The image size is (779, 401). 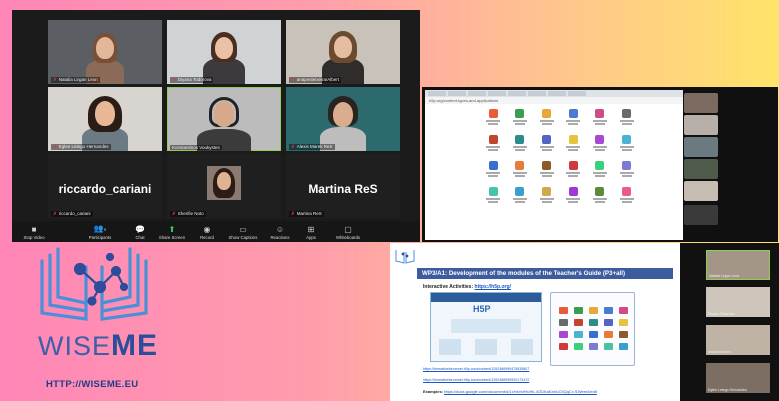 I want to click on participant-tile: ✗ Natalia Lirgan Leon, so click(x=105, y=52).